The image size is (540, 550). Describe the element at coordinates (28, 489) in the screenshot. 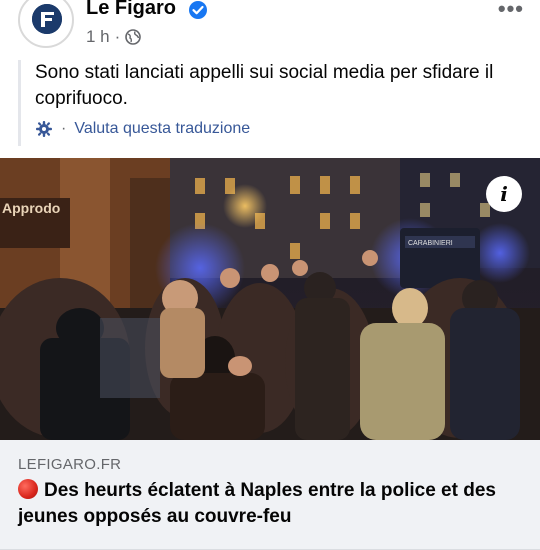

I see `red-circle-emoji` at that location.